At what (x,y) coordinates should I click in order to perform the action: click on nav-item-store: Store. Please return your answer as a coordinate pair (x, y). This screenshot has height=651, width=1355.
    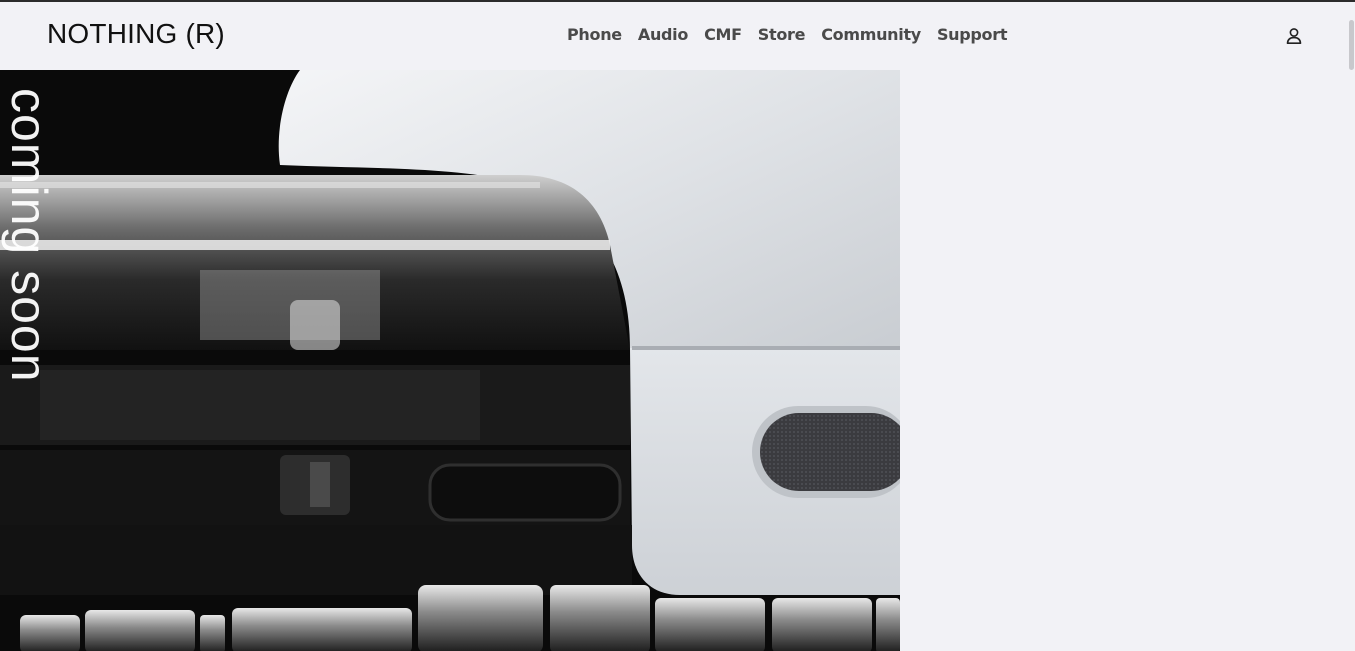
    Looking at the image, I should click on (782, 34).